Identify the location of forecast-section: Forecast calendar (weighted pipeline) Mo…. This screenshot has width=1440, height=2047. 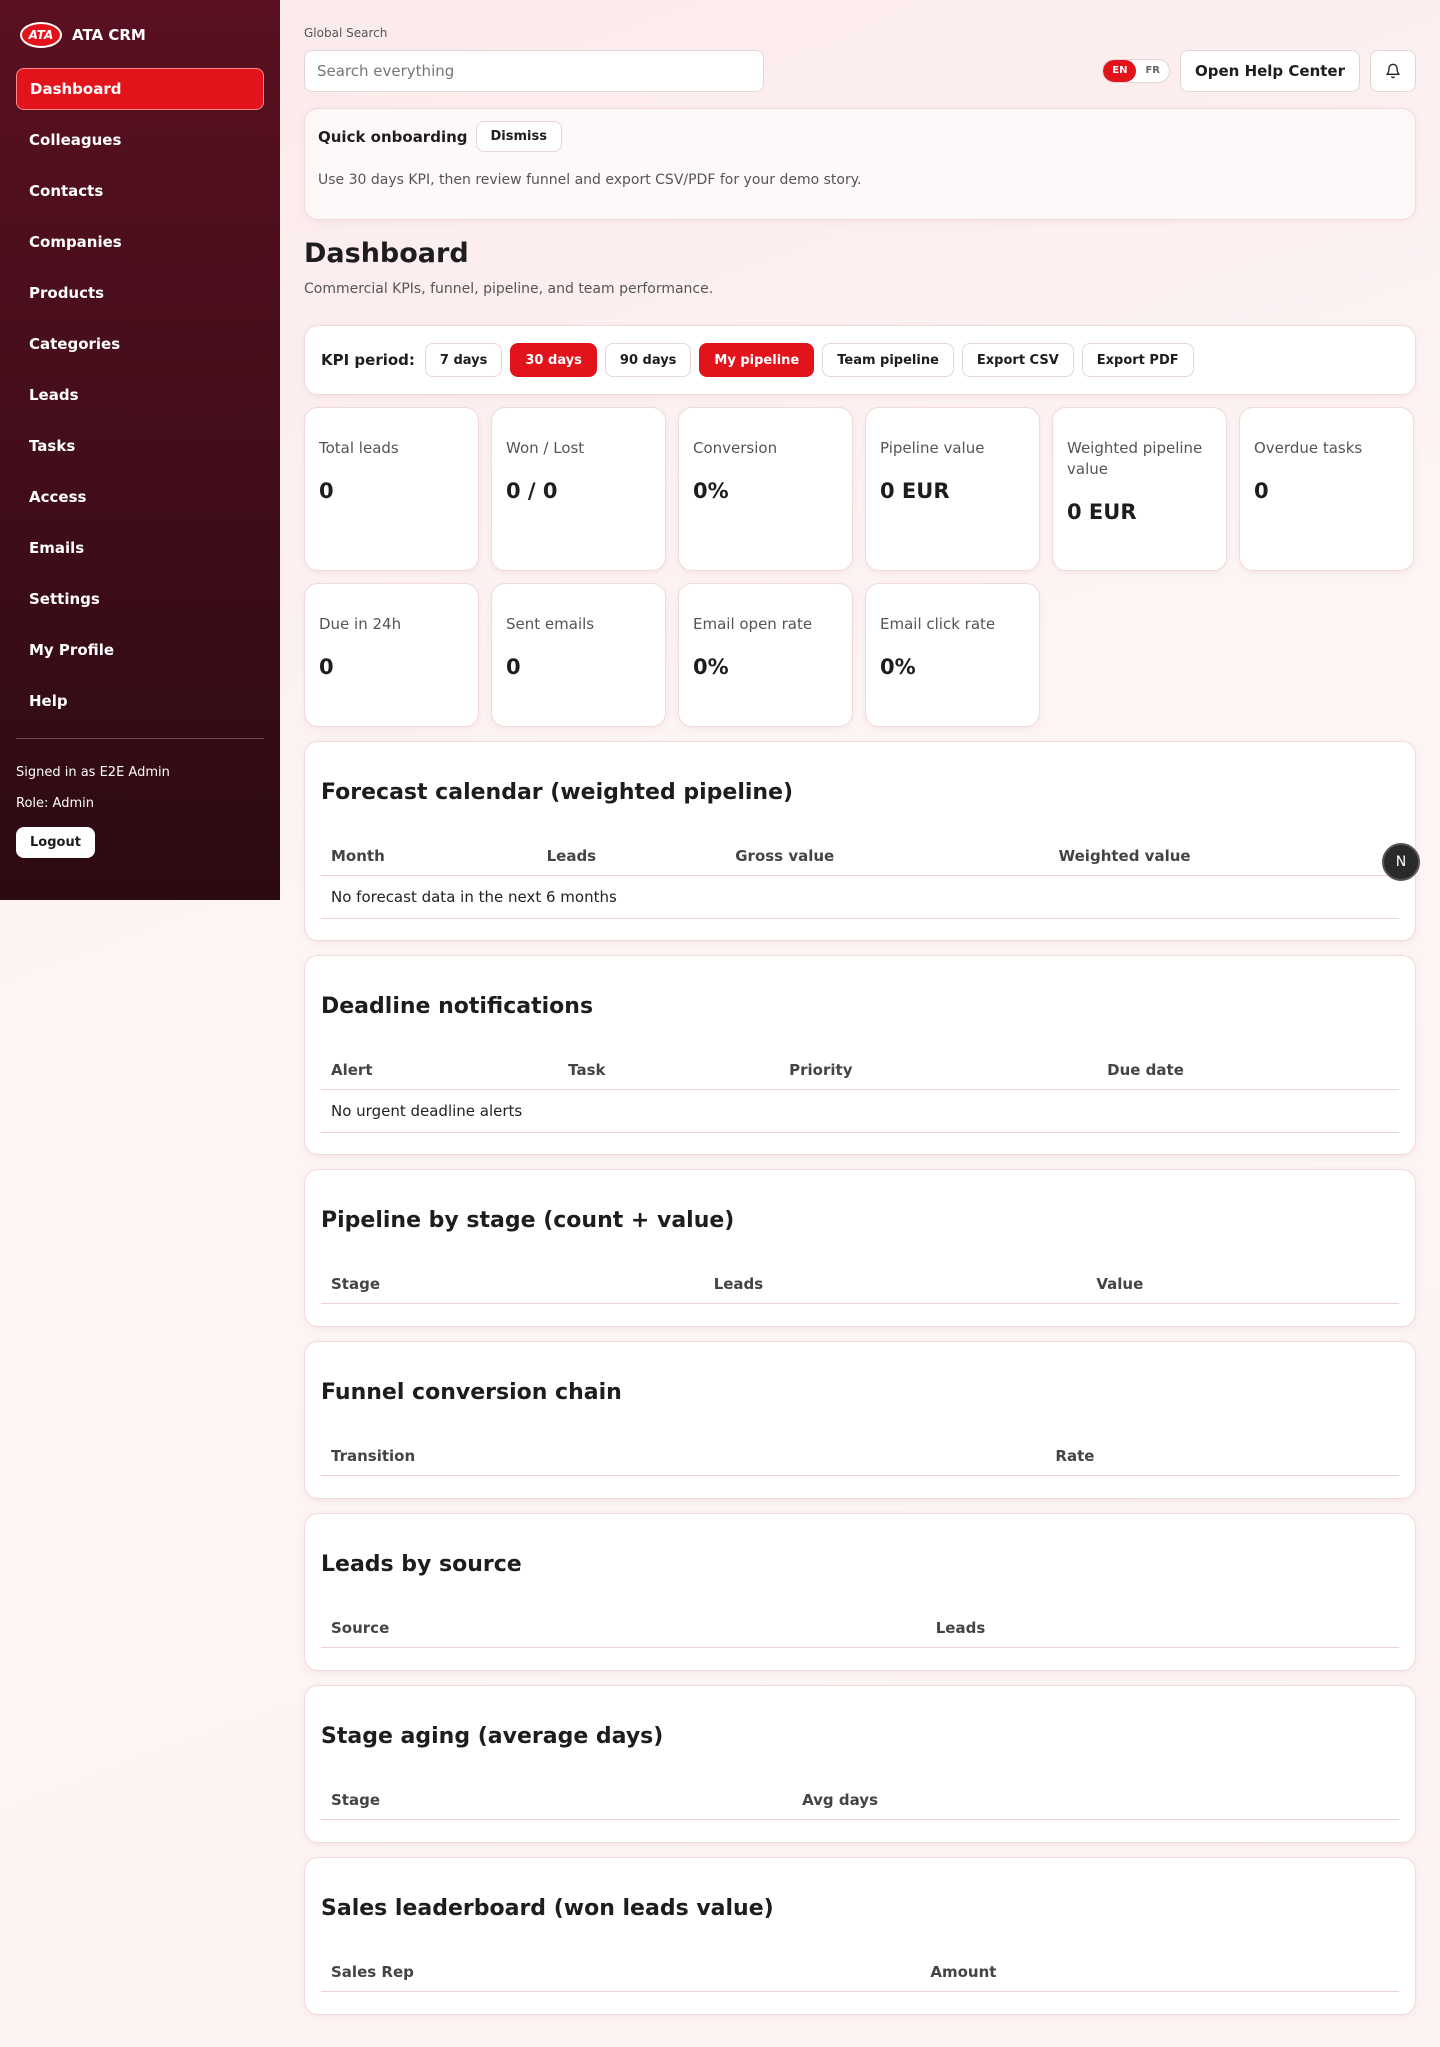
(860, 841).